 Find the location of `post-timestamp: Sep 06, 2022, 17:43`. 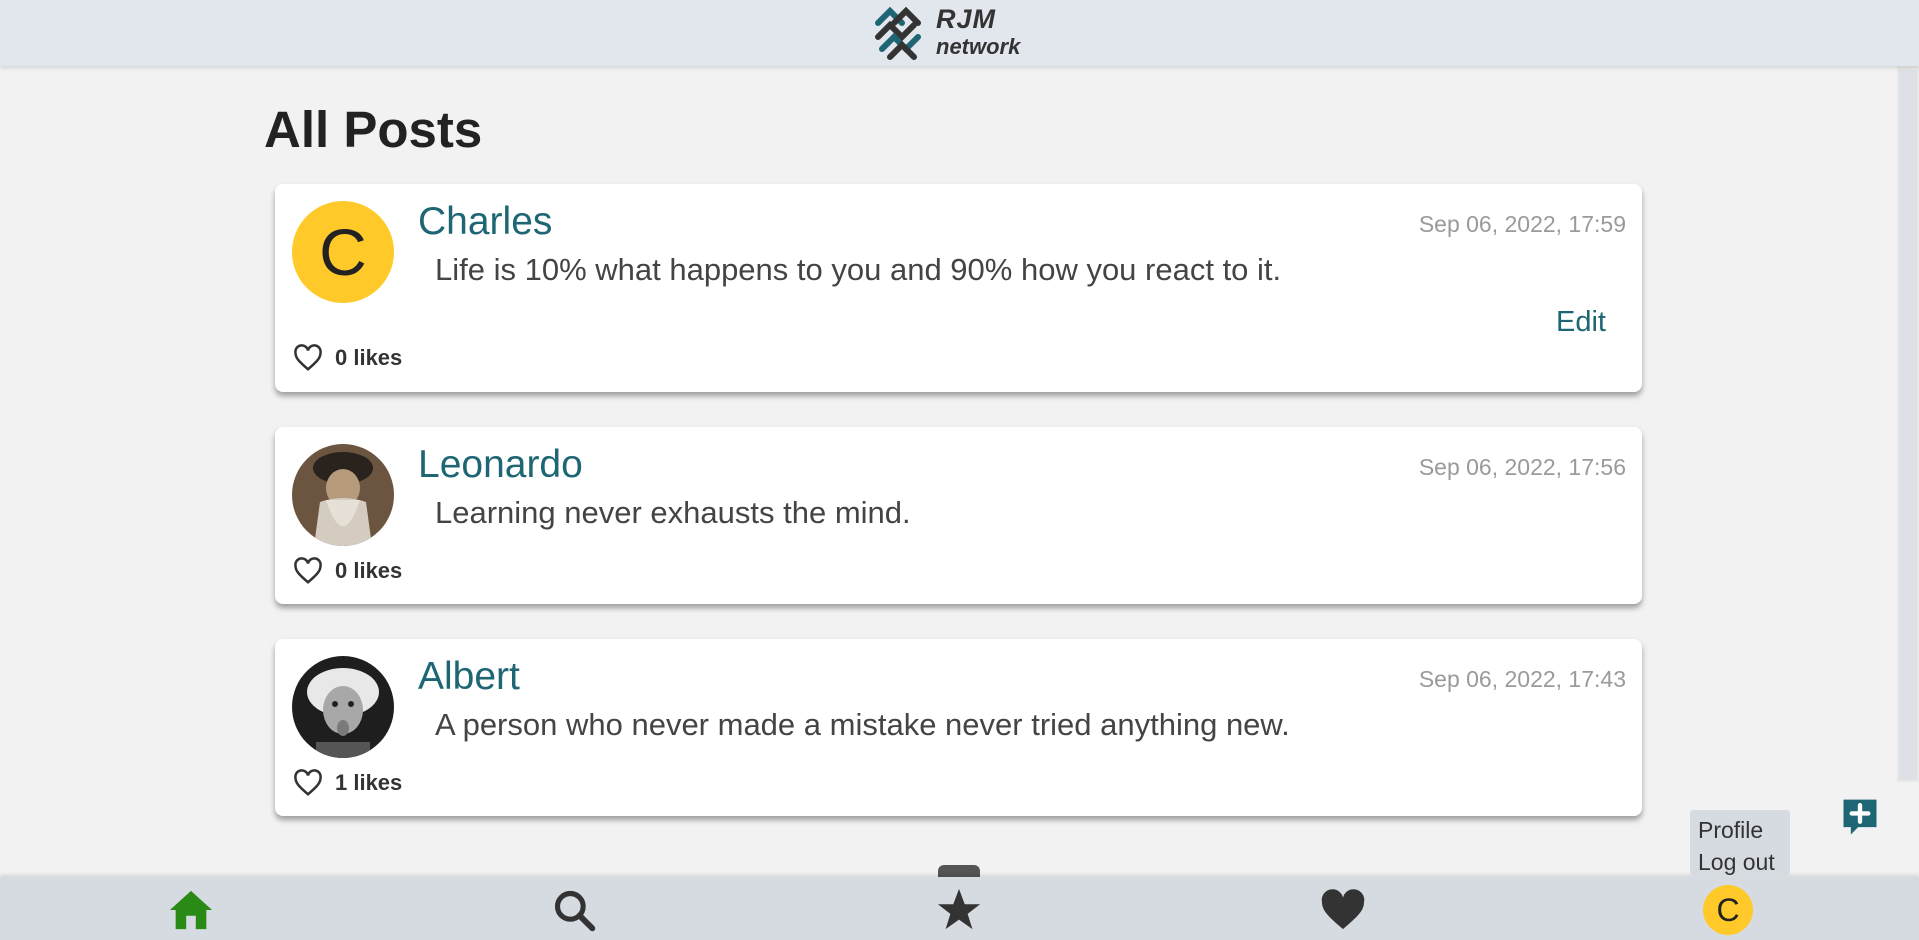

post-timestamp: Sep 06, 2022, 17:43 is located at coordinates (1522, 679).